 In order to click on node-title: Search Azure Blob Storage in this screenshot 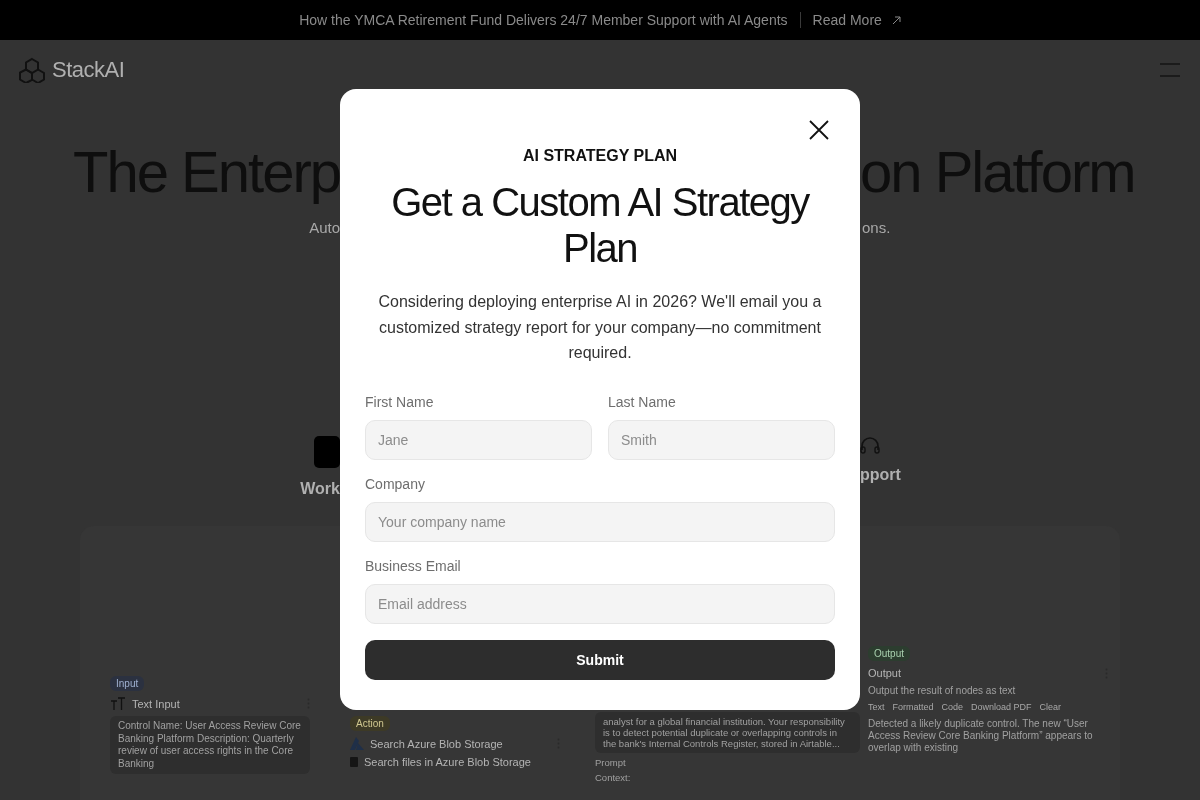, I will do `click(437, 743)`.